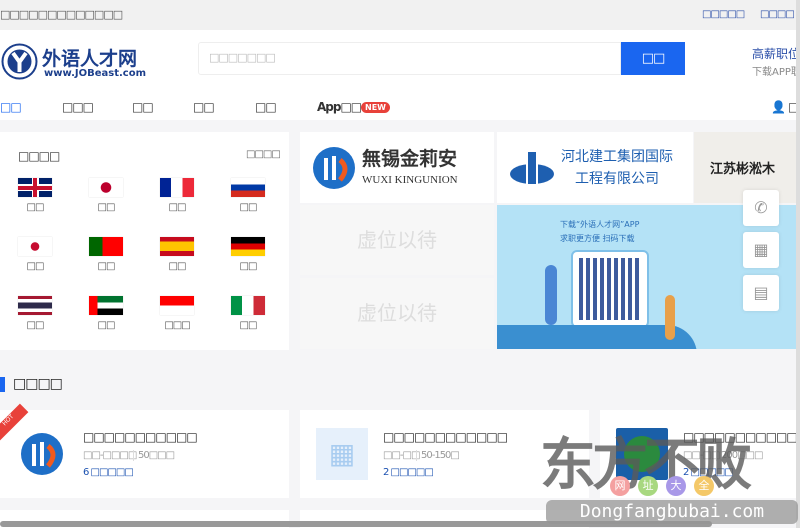 The height and width of the screenshot is (528, 800). Describe the element at coordinates (35, 305) in the screenshot. I see `thailand-flag-icon` at that location.